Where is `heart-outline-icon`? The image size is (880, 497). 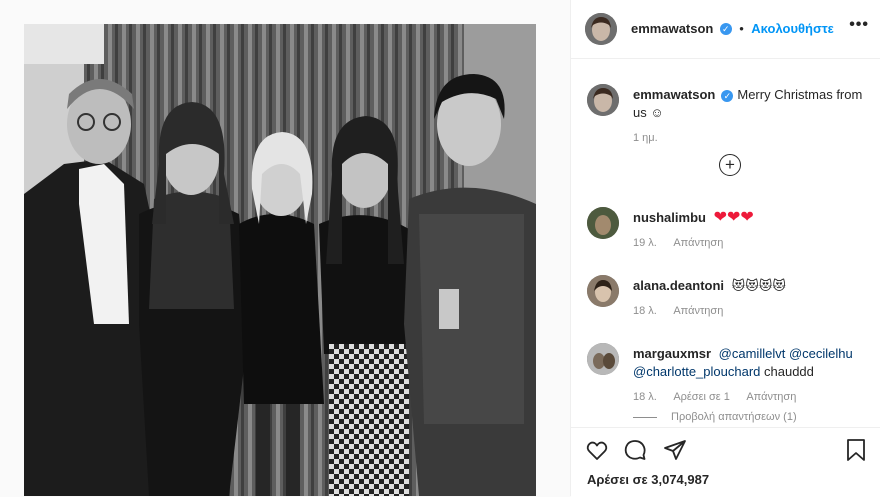
heart-outline-icon is located at coordinates (597, 450).